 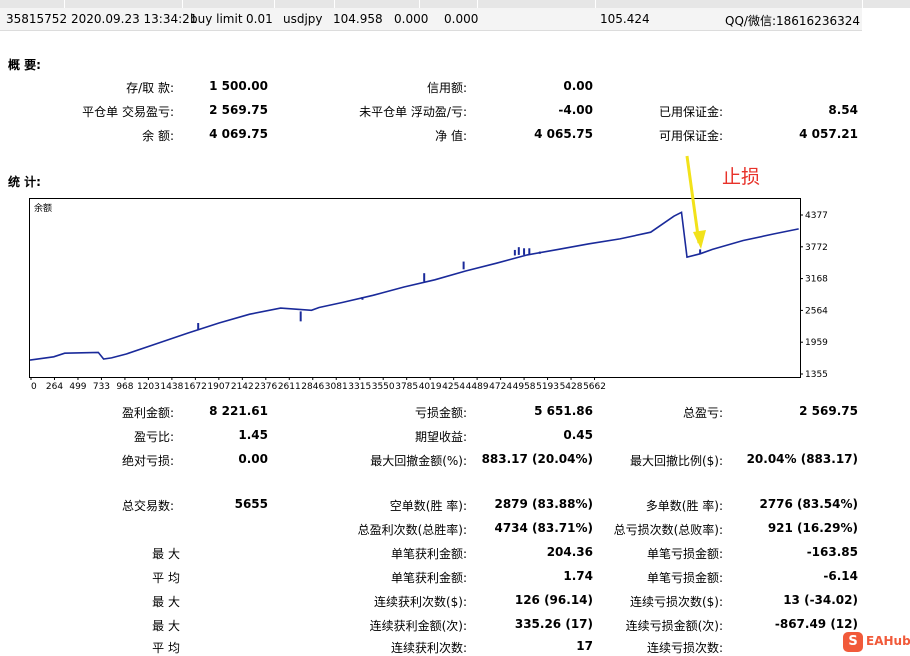 What do you see at coordinates (147, 461) in the screenshot?
I see `label-absolute-drawdown: 绝对亏损:` at bounding box center [147, 461].